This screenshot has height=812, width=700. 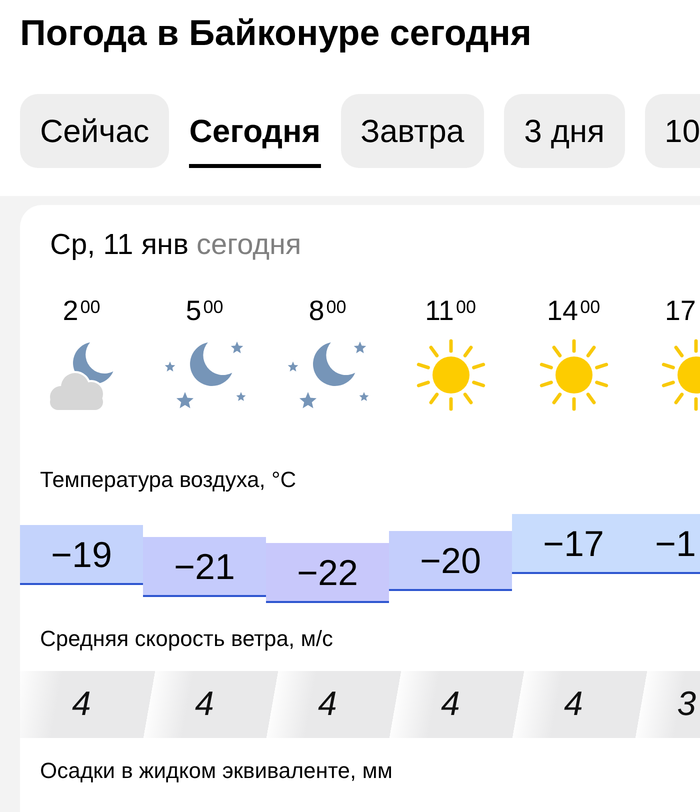 What do you see at coordinates (168, 480) in the screenshot?
I see `section-label: Температура воздуха, °C` at bounding box center [168, 480].